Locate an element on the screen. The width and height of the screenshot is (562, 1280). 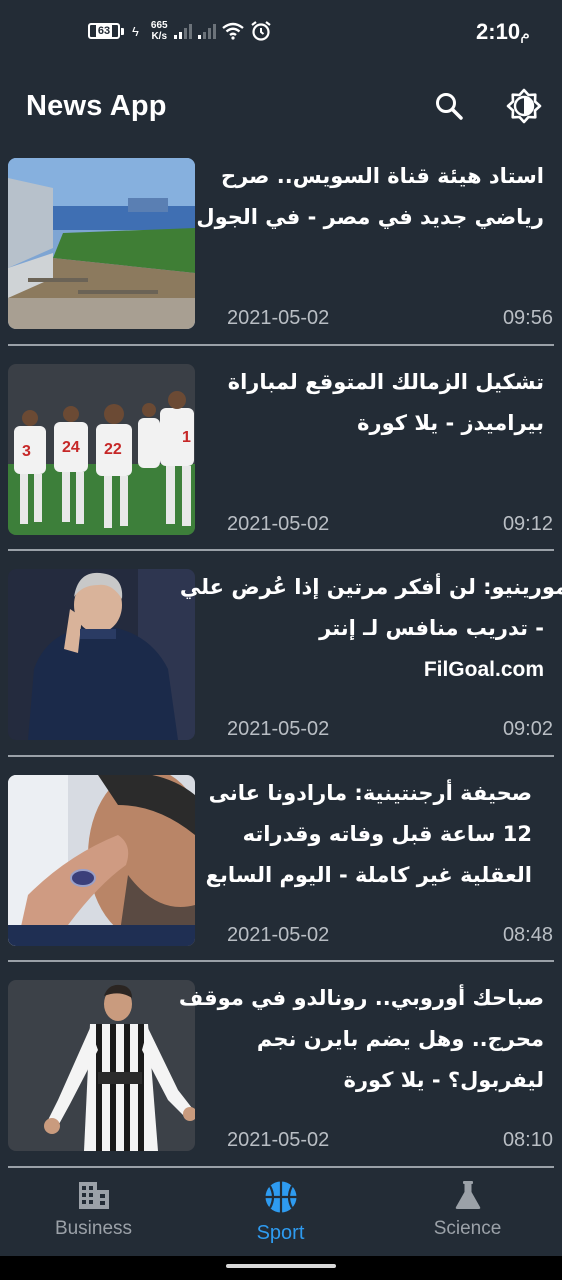
gesture-bar-area is located at coordinates (281, 1268).